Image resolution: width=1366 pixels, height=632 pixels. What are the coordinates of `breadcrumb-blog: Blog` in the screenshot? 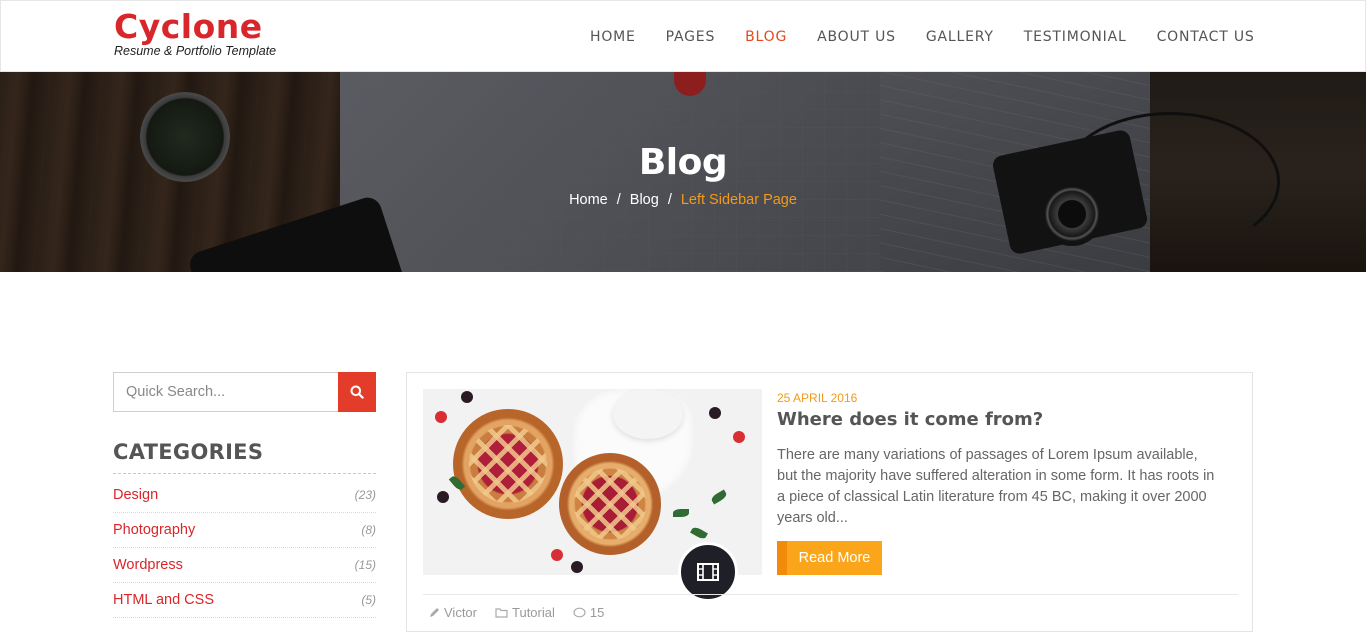 It's located at (644, 200).